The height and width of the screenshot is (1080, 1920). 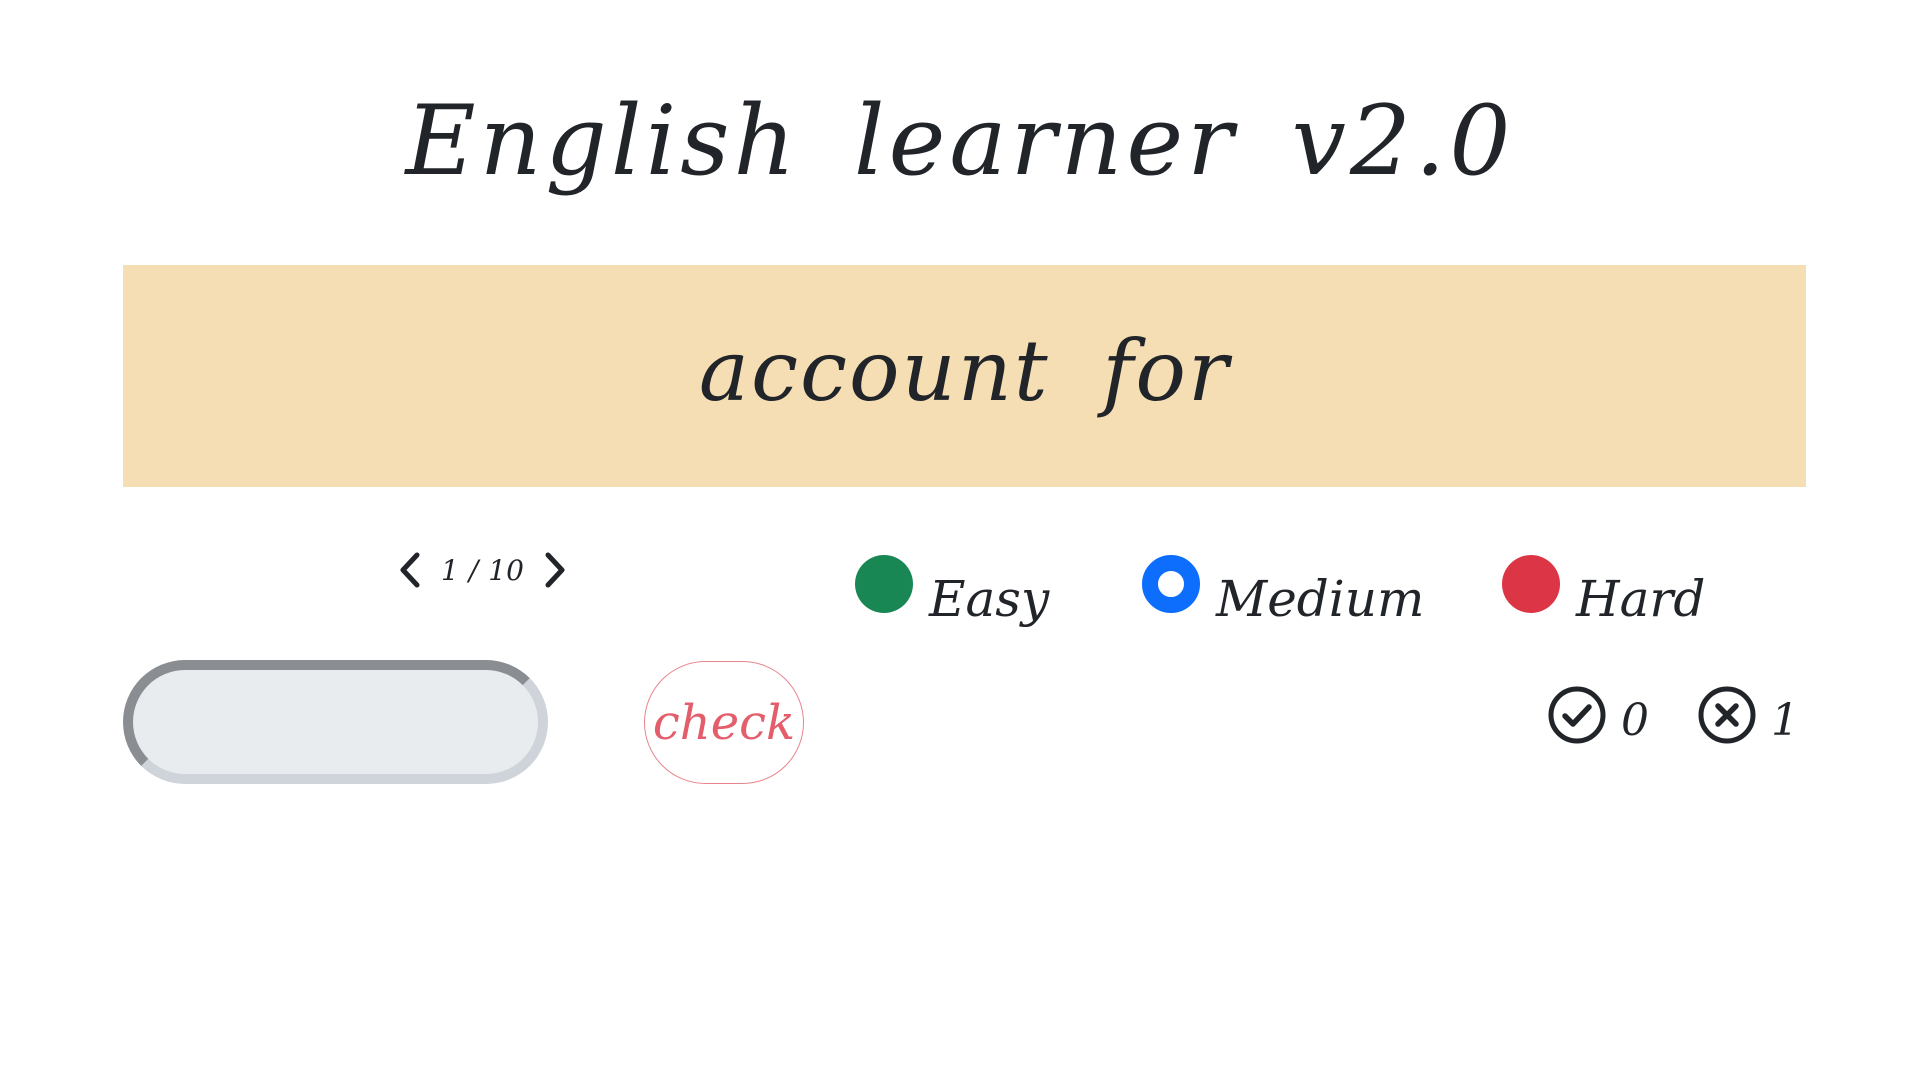 I want to click on pager: 1 / 10, so click(x=482, y=570).